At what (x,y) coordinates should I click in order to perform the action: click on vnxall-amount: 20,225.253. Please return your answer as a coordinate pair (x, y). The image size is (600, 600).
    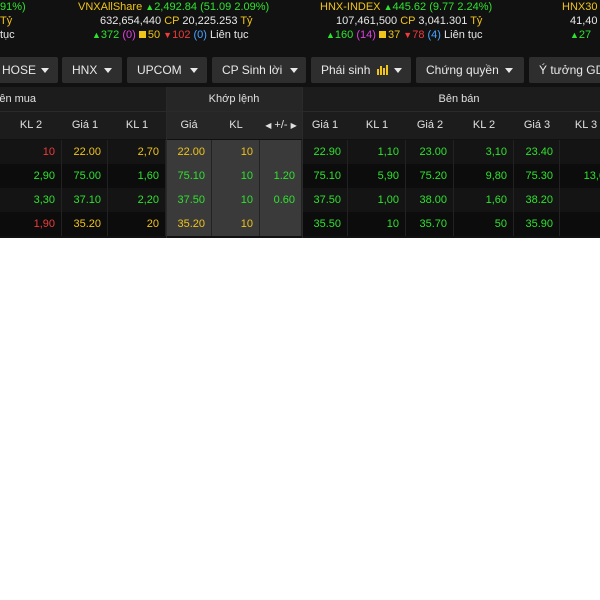
    Looking at the image, I should click on (210, 21).